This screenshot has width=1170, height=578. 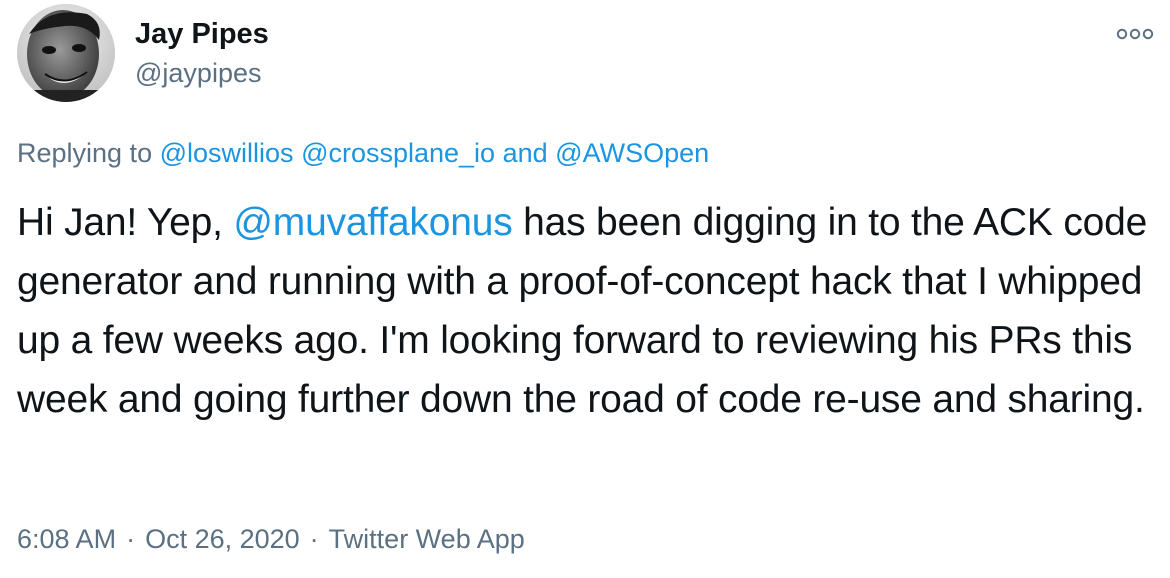 I want to click on reply-joiner: and, so click(x=525, y=153).